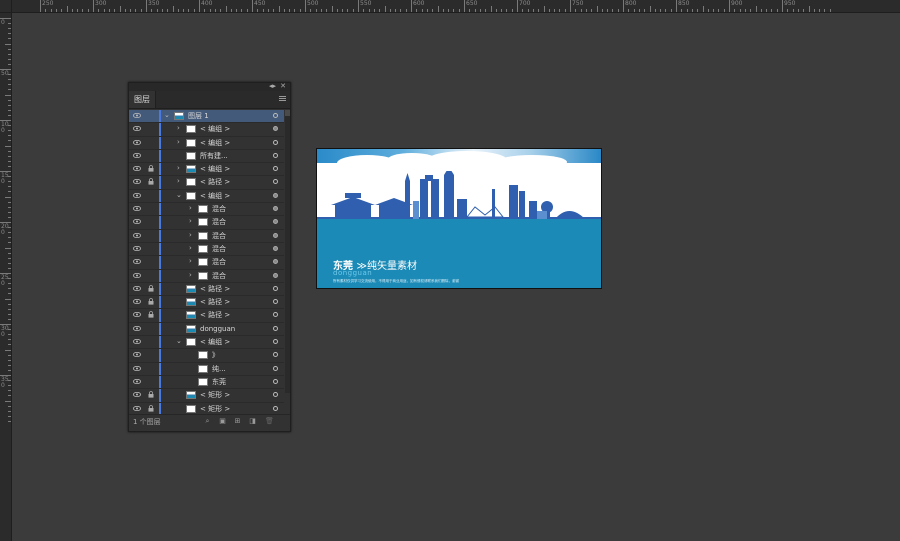 The width and height of the screenshot is (900, 541). What do you see at coordinates (269, 421) in the screenshot?
I see `delete-layer-icon: 🗑` at bounding box center [269, 421].